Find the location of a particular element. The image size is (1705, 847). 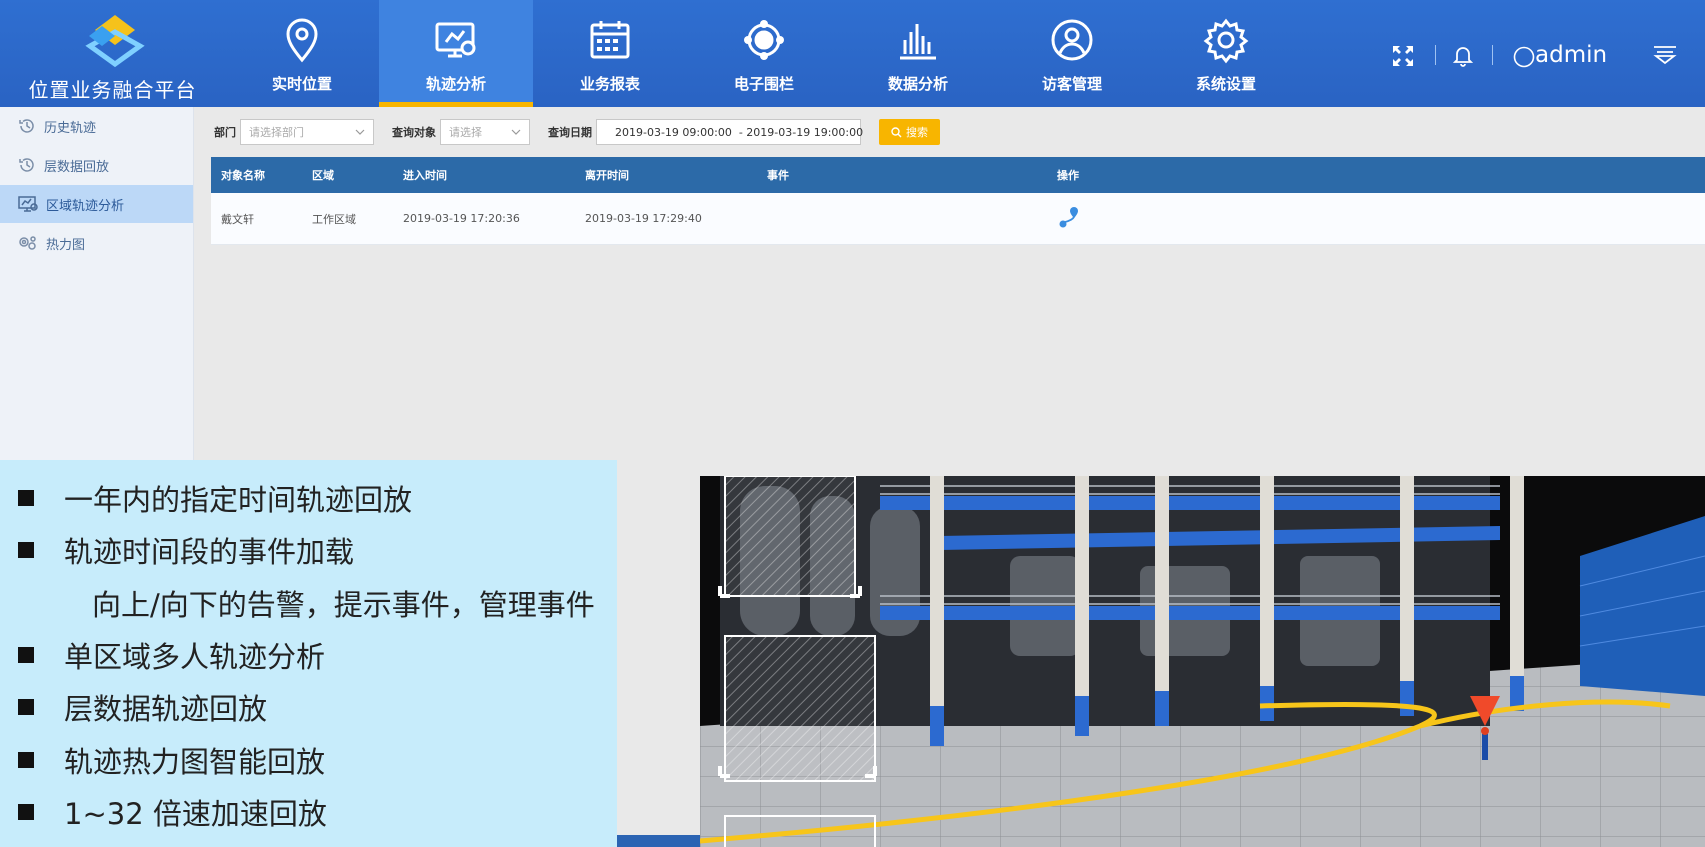

sidebar-item-layer-replay: 层数据回放 is located at coordinates (96, 165).